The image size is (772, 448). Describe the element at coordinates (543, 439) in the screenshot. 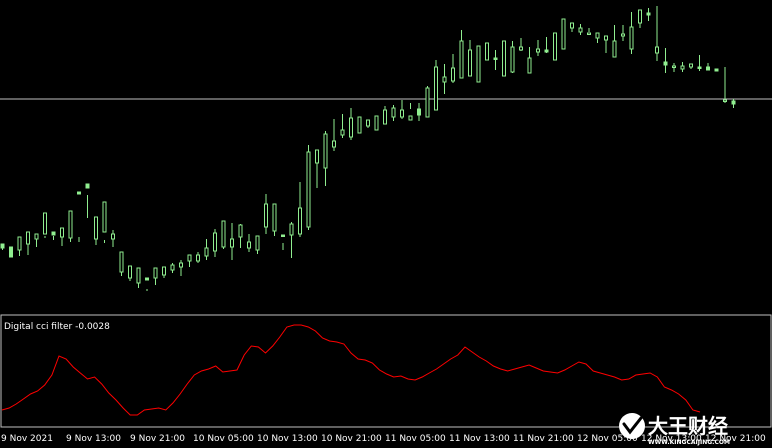

I see `x-tick-label: 11 Nov 21:00` at that location.